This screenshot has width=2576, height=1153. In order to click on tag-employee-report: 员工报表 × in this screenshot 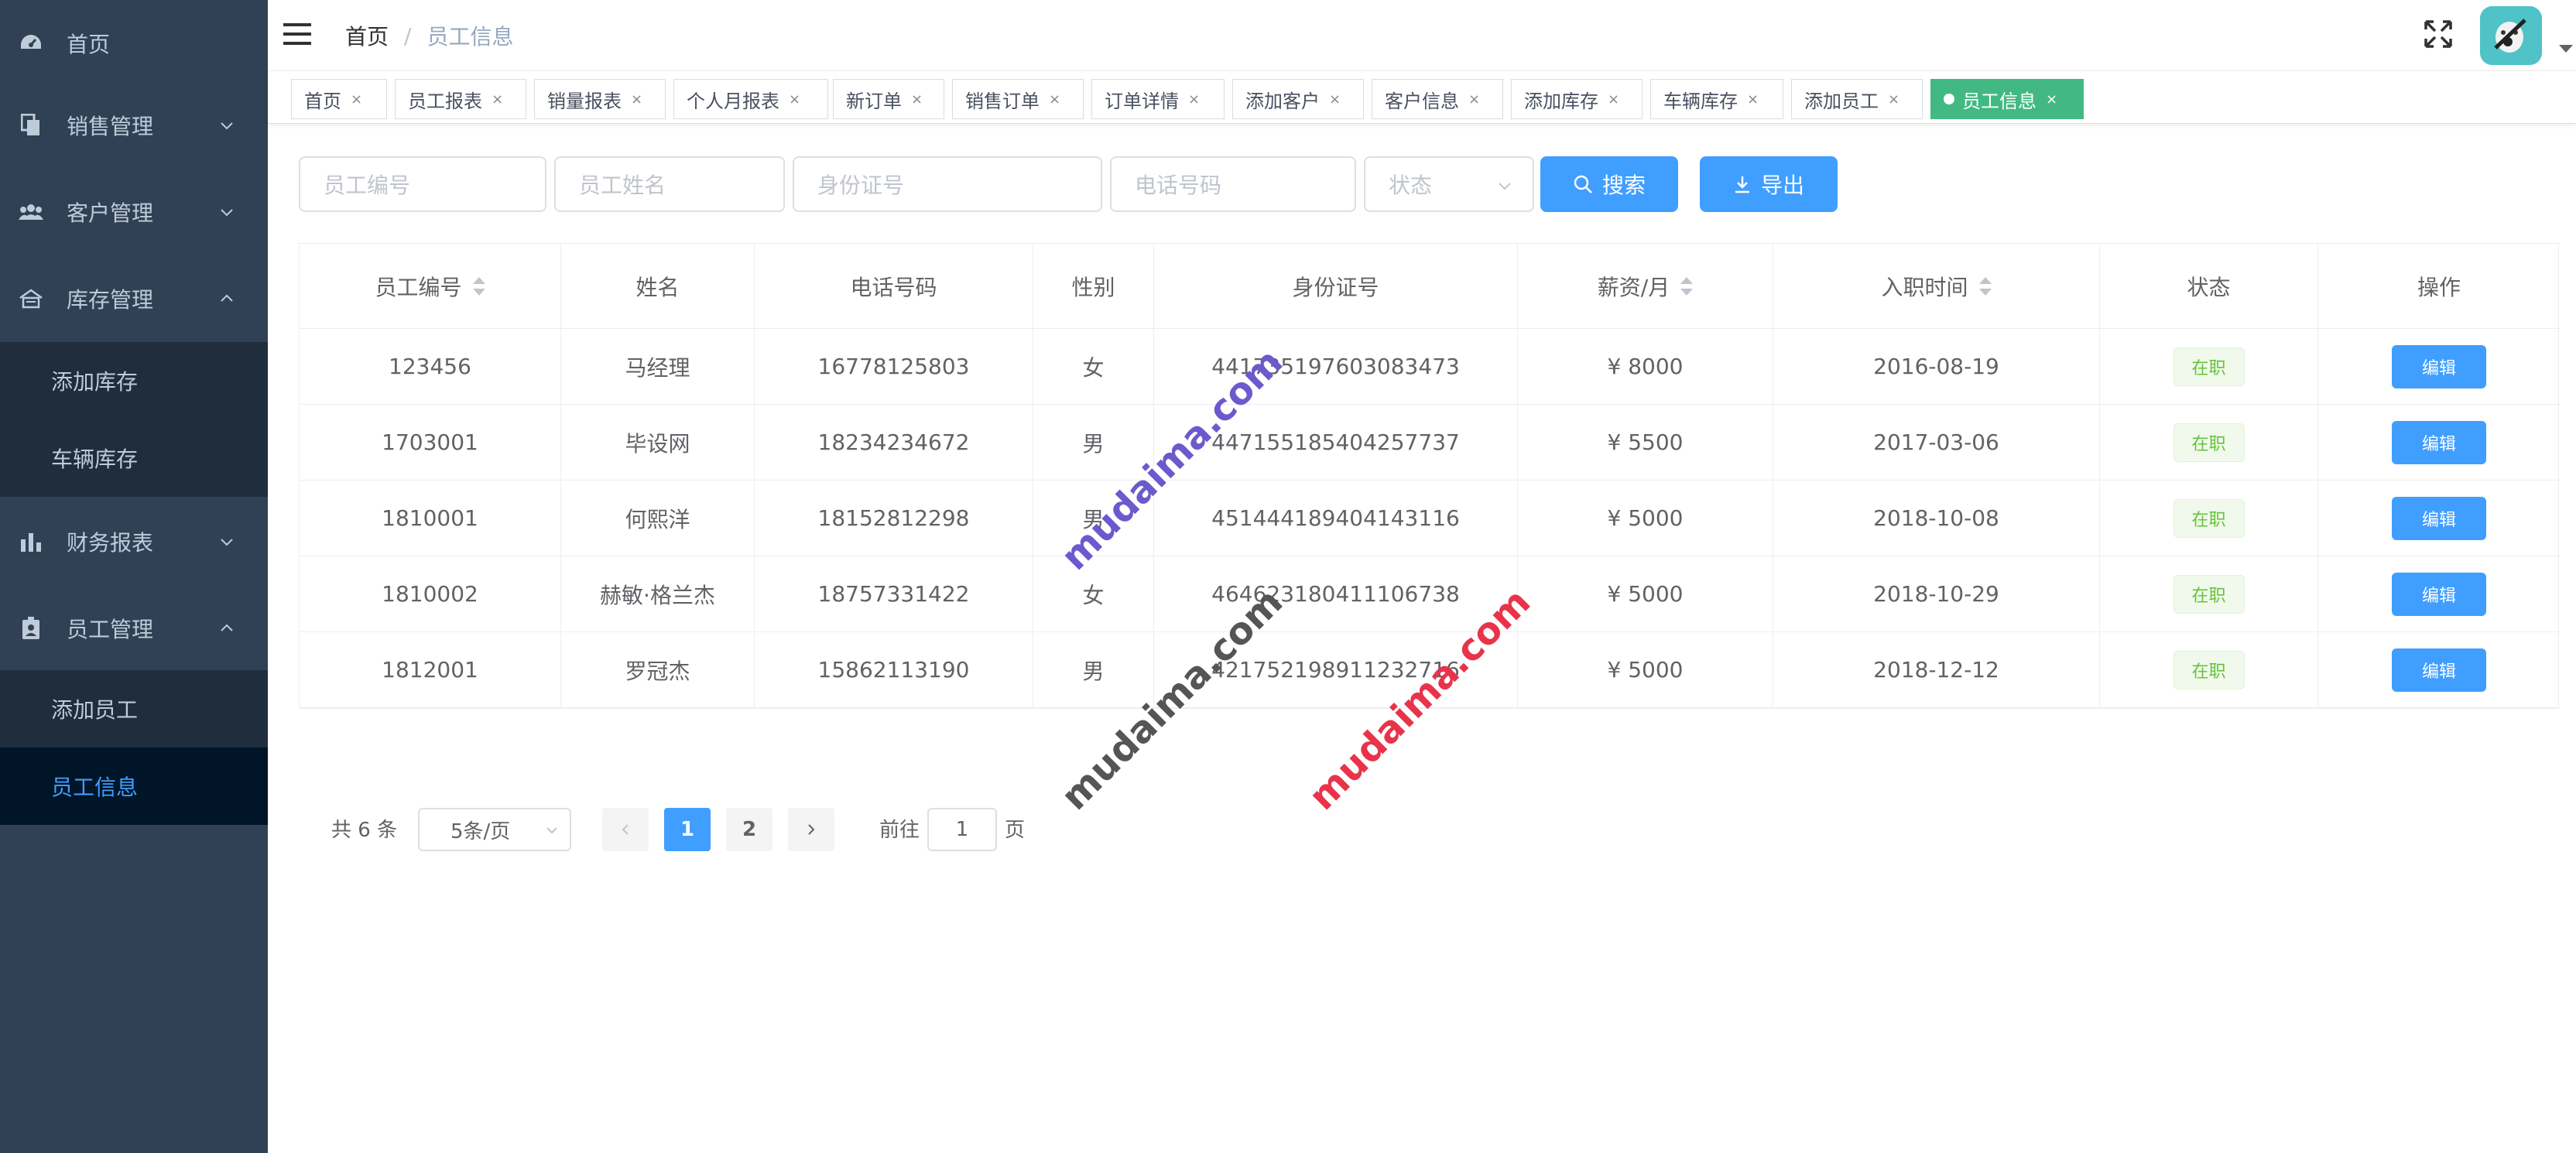, I will do `click(460, 99)`.